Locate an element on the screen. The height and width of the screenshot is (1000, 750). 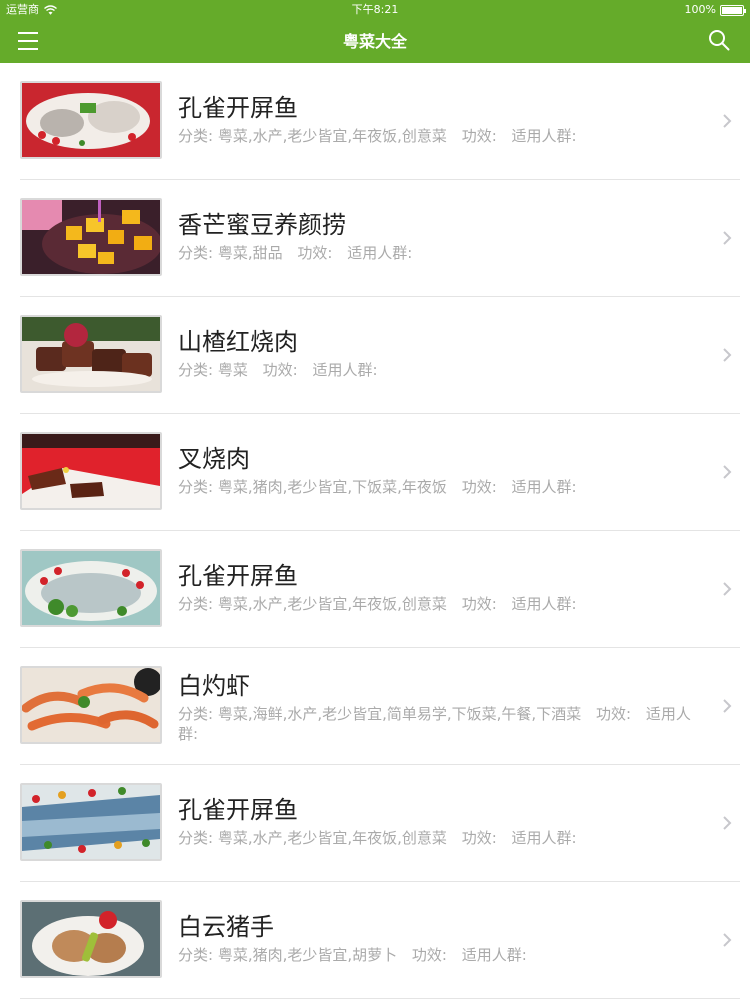
status-time: 下午8:21 is located at coordinates (375, 9).